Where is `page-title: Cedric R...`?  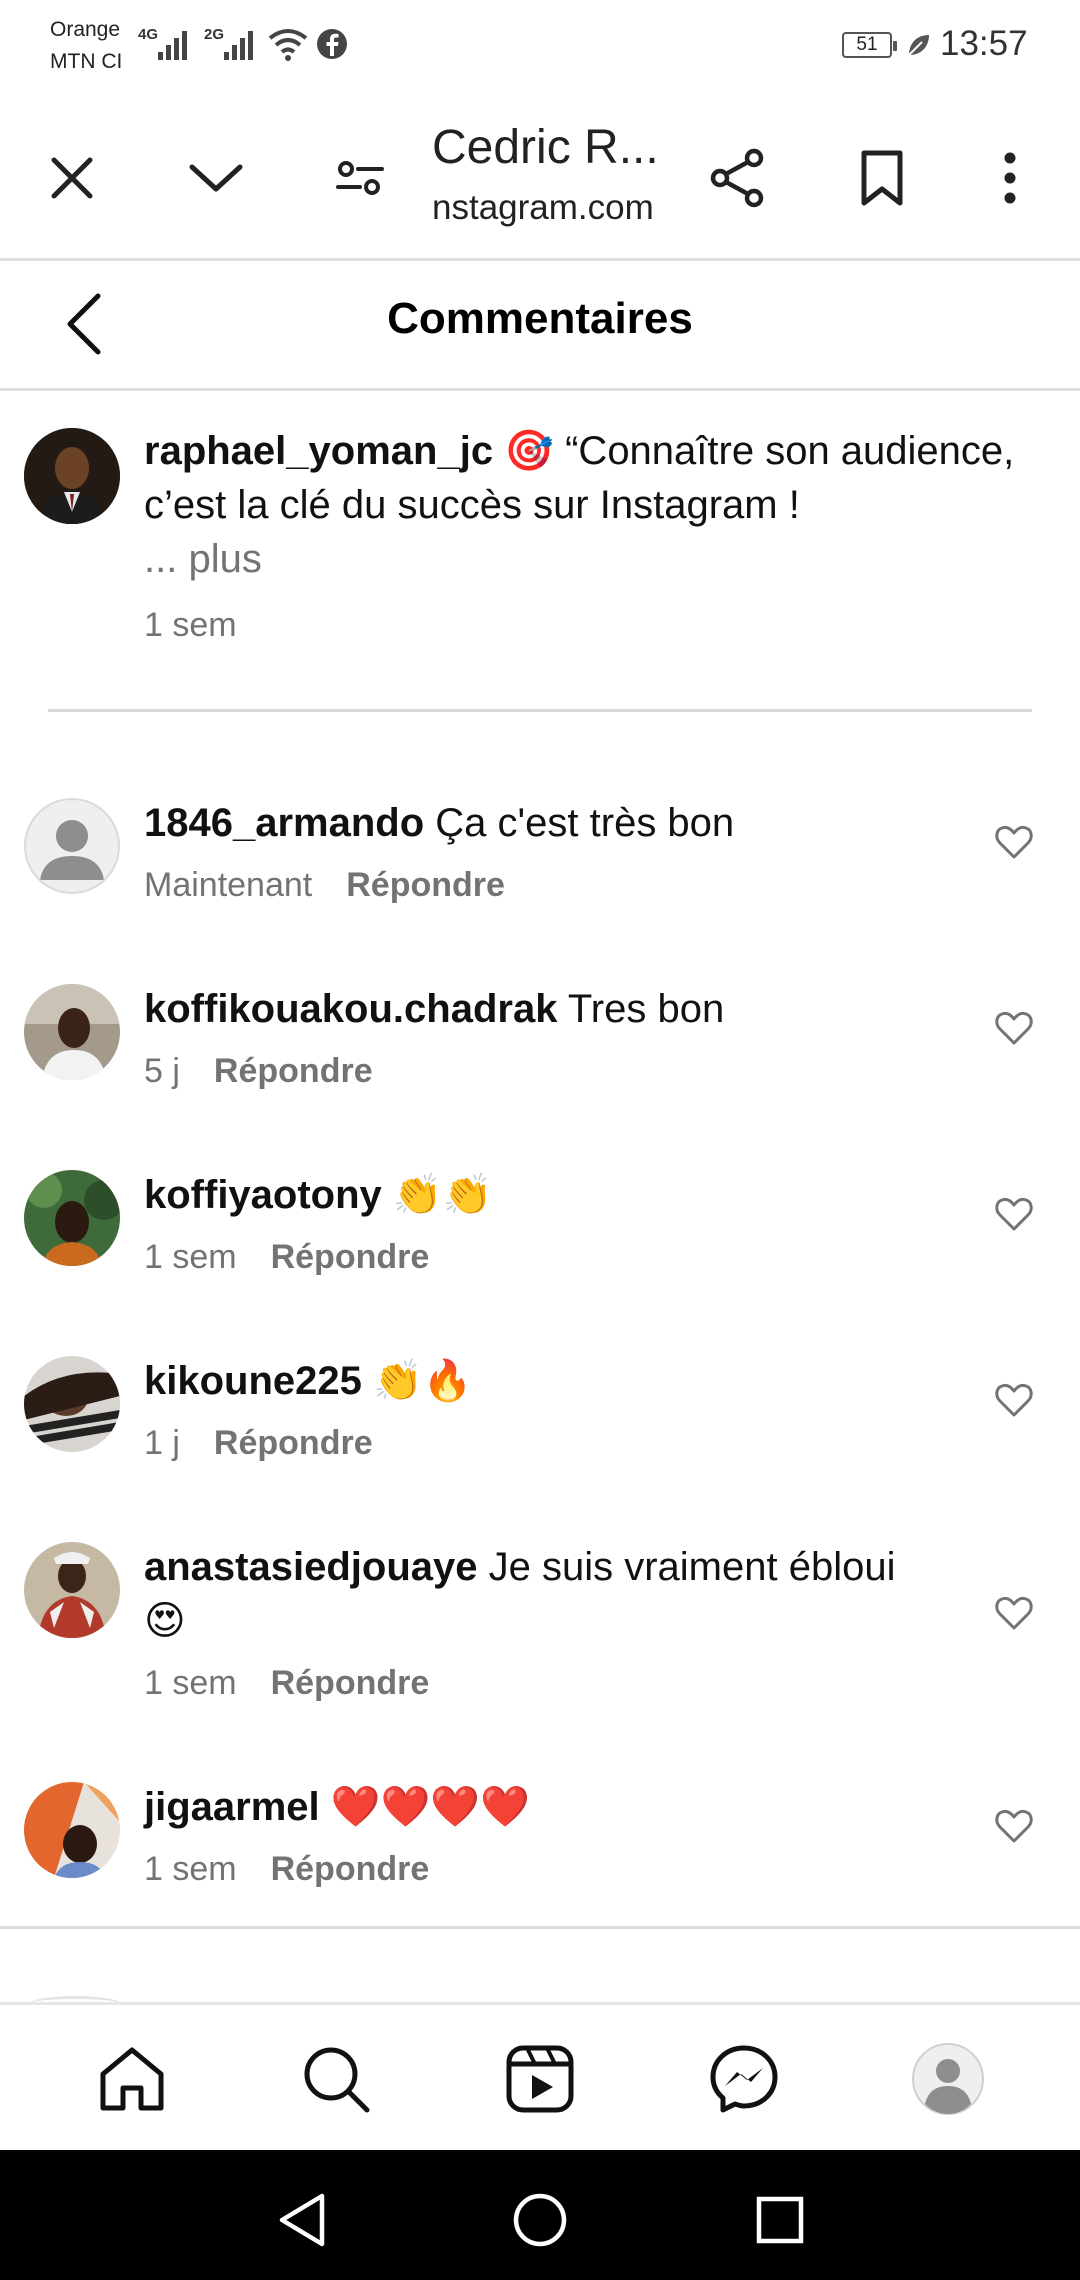
page-title: Cedric R... is located at coordinates (545, 147).